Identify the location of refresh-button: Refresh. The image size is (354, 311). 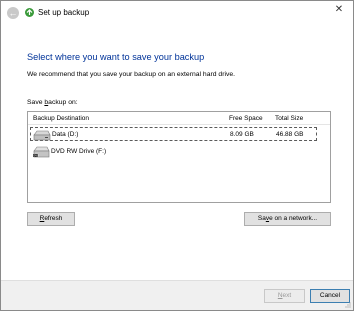
(51, 219).